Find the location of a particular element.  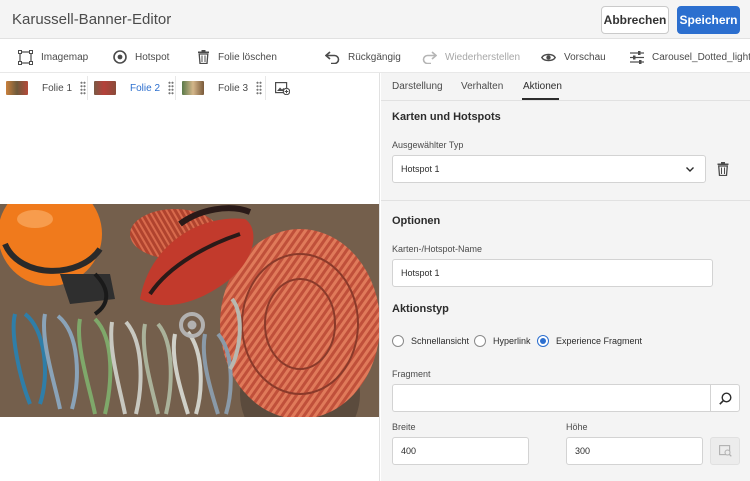

height-label: Höhe is located at coordinates (577, 427).